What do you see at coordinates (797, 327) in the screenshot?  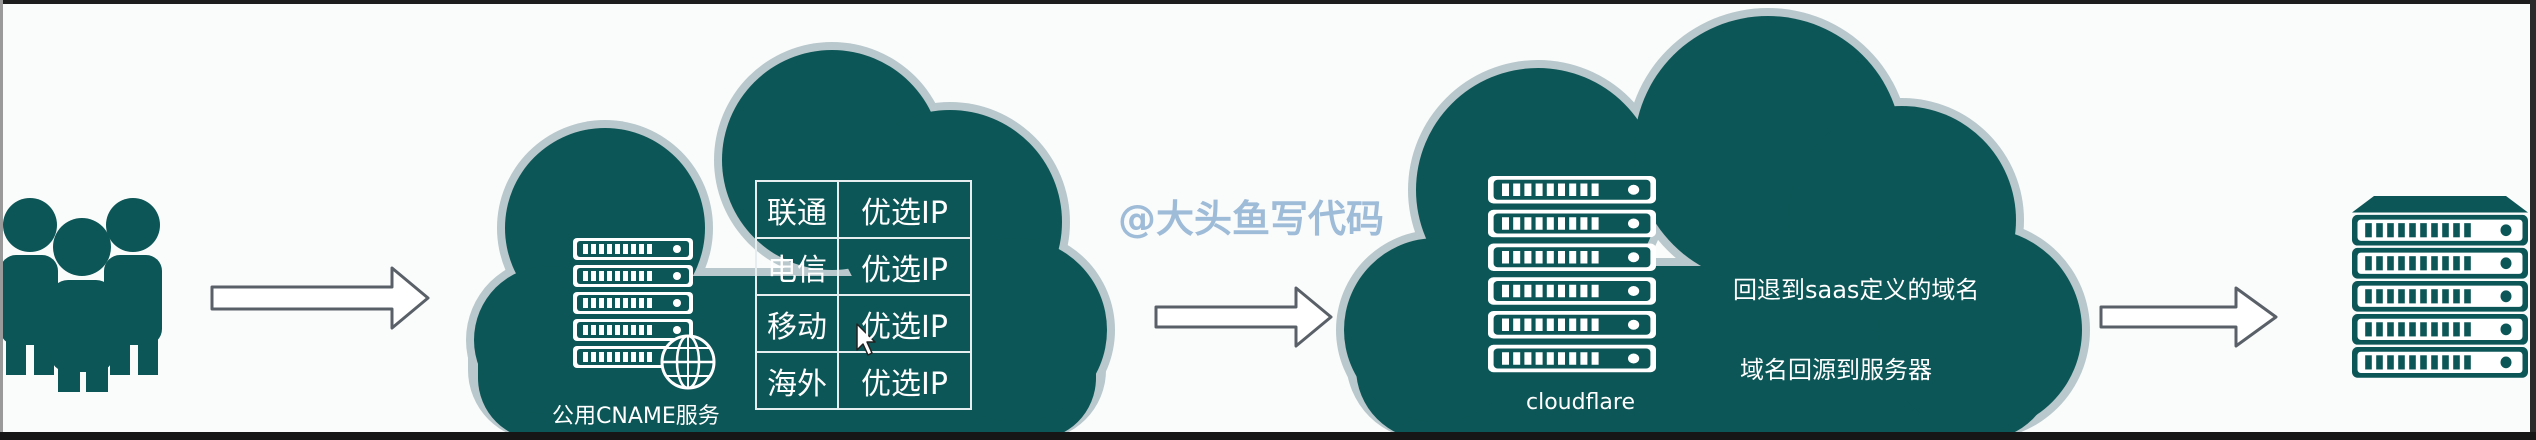 I see `isp-cell-mobile: 移动` at bounding box center [797, 327].